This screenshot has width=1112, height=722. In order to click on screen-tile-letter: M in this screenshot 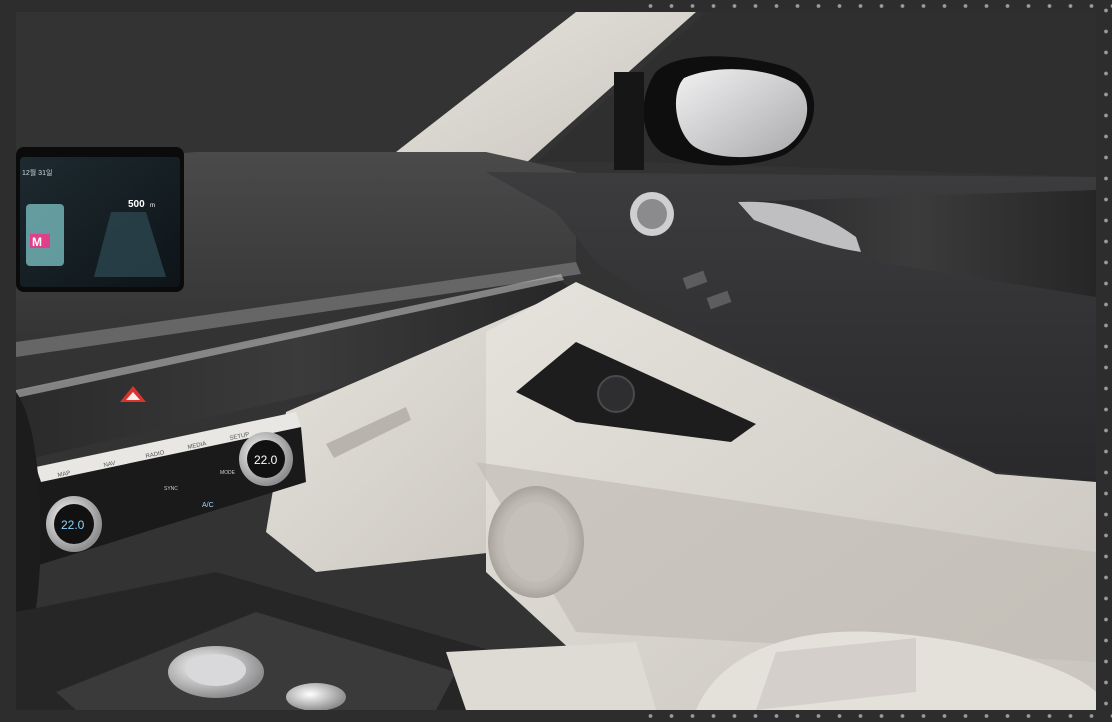, I will do `click(37, 242)`.